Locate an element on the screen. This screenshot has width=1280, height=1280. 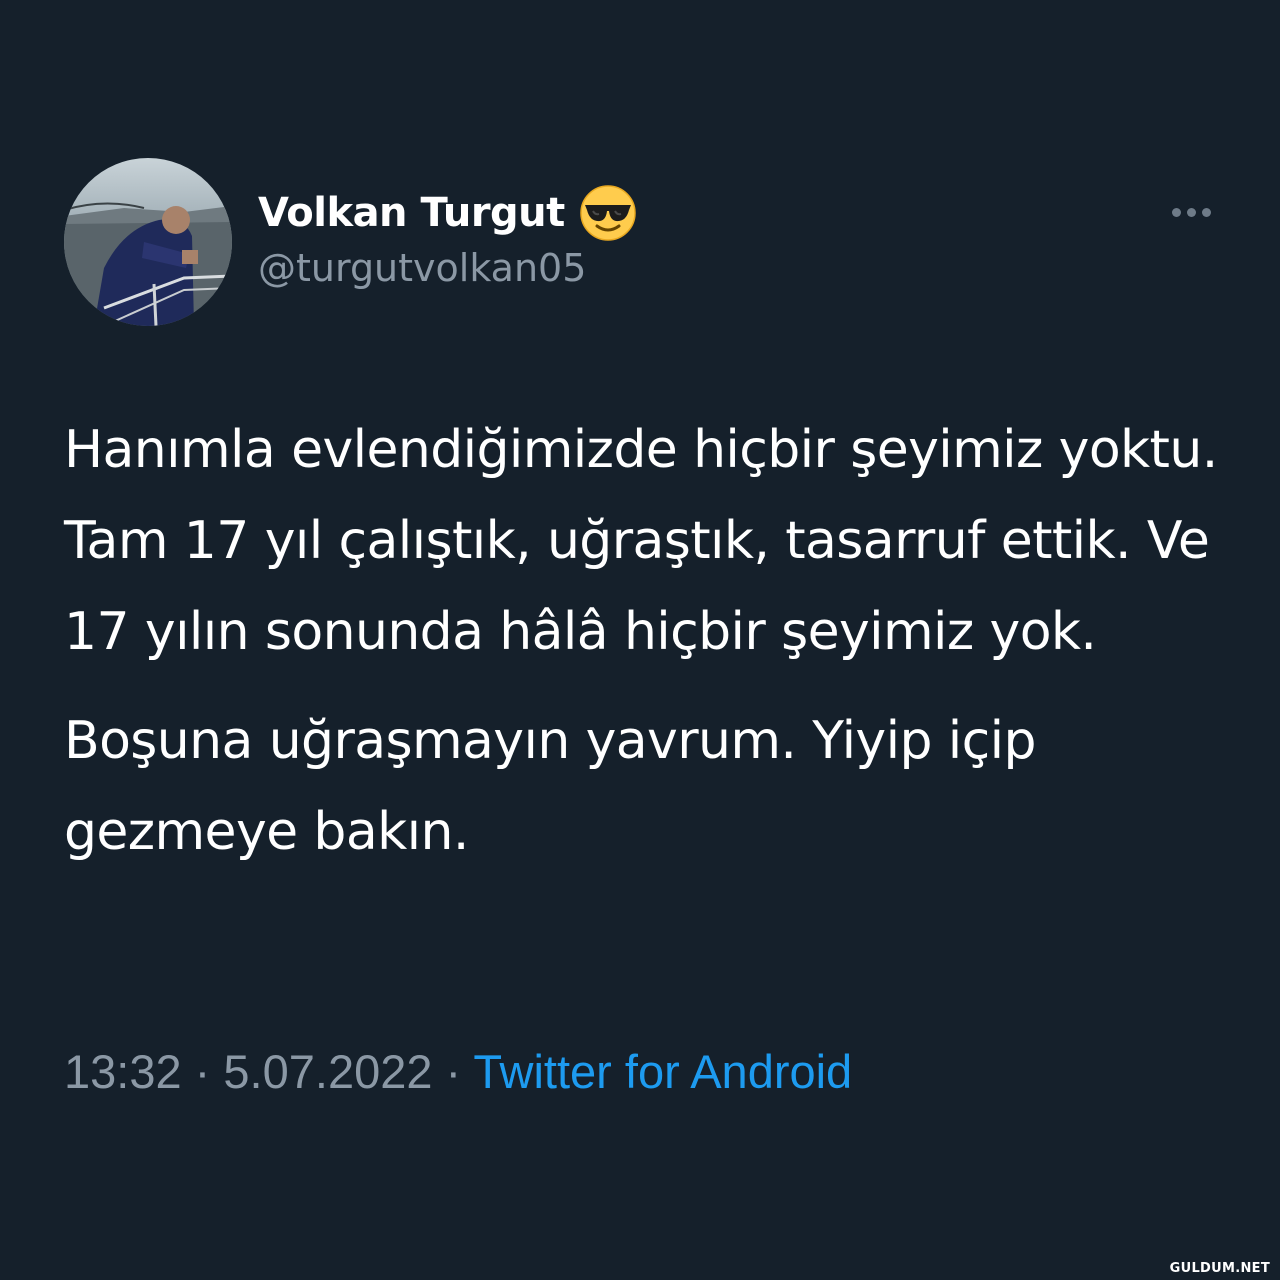
avatar is located at coordinates (148, 242).